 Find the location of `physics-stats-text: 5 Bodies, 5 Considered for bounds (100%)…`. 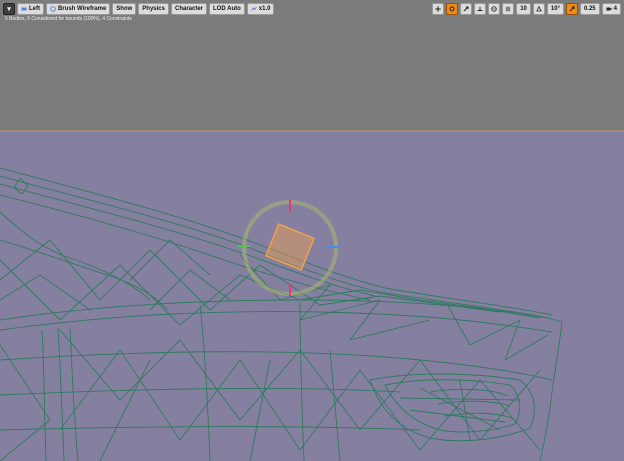

physics-stats-text: 5 Bodies, 5 Considered for bounds (100%)… is located at coordinates (68, 19).